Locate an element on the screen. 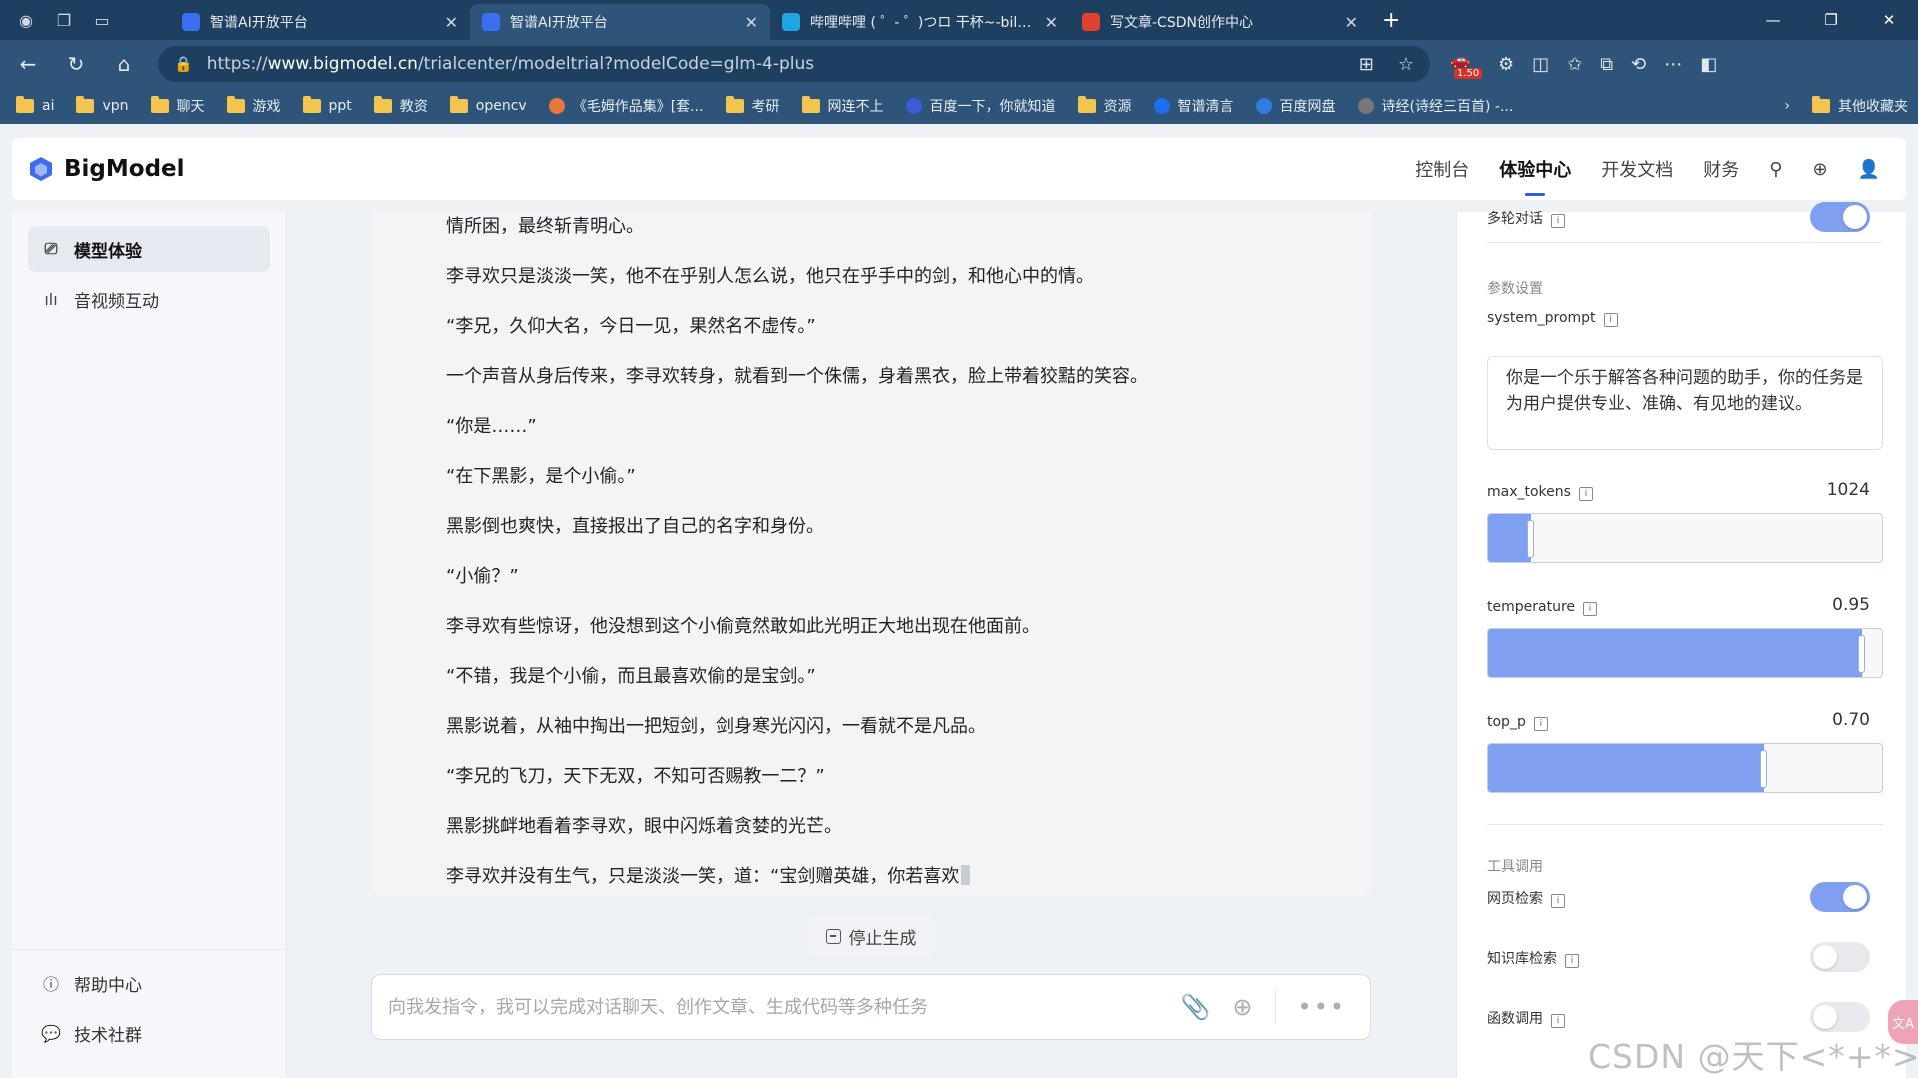 The image size is (1918, 1078). bookmark-item: 百度网盘 is located at coordinates (1295, 106).